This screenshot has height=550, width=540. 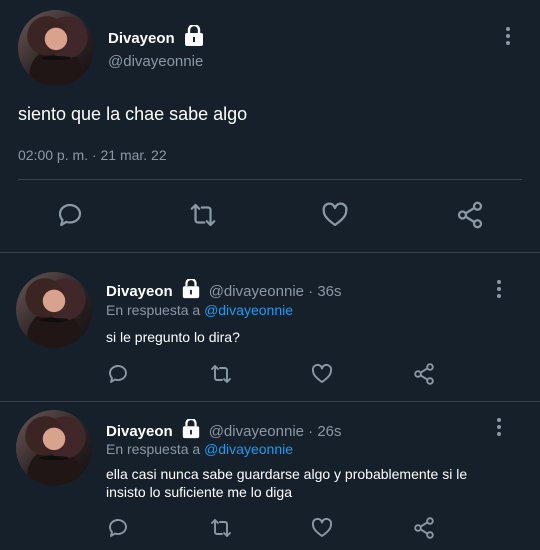 I want to click on handle-and-time: @divayeonnie · 36s, so click(x=275, y=291).